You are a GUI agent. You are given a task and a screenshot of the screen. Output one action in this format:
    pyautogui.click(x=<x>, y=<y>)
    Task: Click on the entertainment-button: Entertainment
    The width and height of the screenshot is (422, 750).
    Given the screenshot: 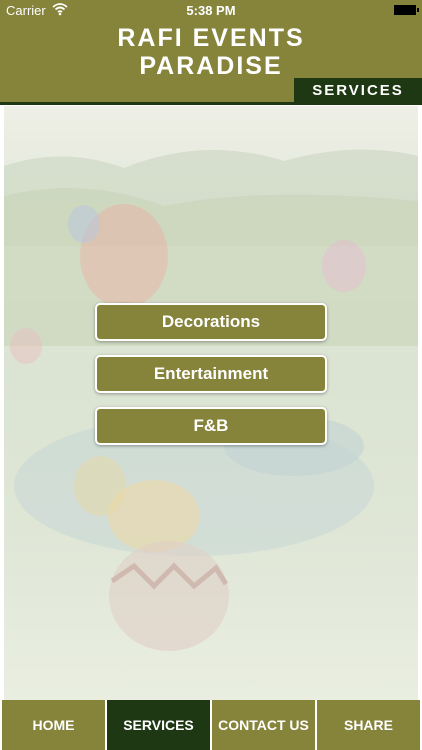 What is the action you would take?
    pyautogui.click(x=211, y=374)
    